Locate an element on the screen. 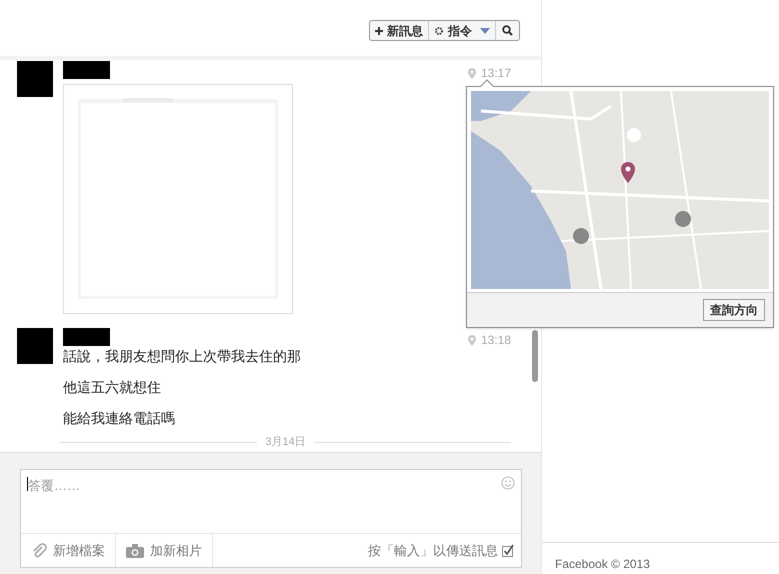 The width and height of the screenshot is (779, 574). scrollbar is located at coordinates (535, 356).